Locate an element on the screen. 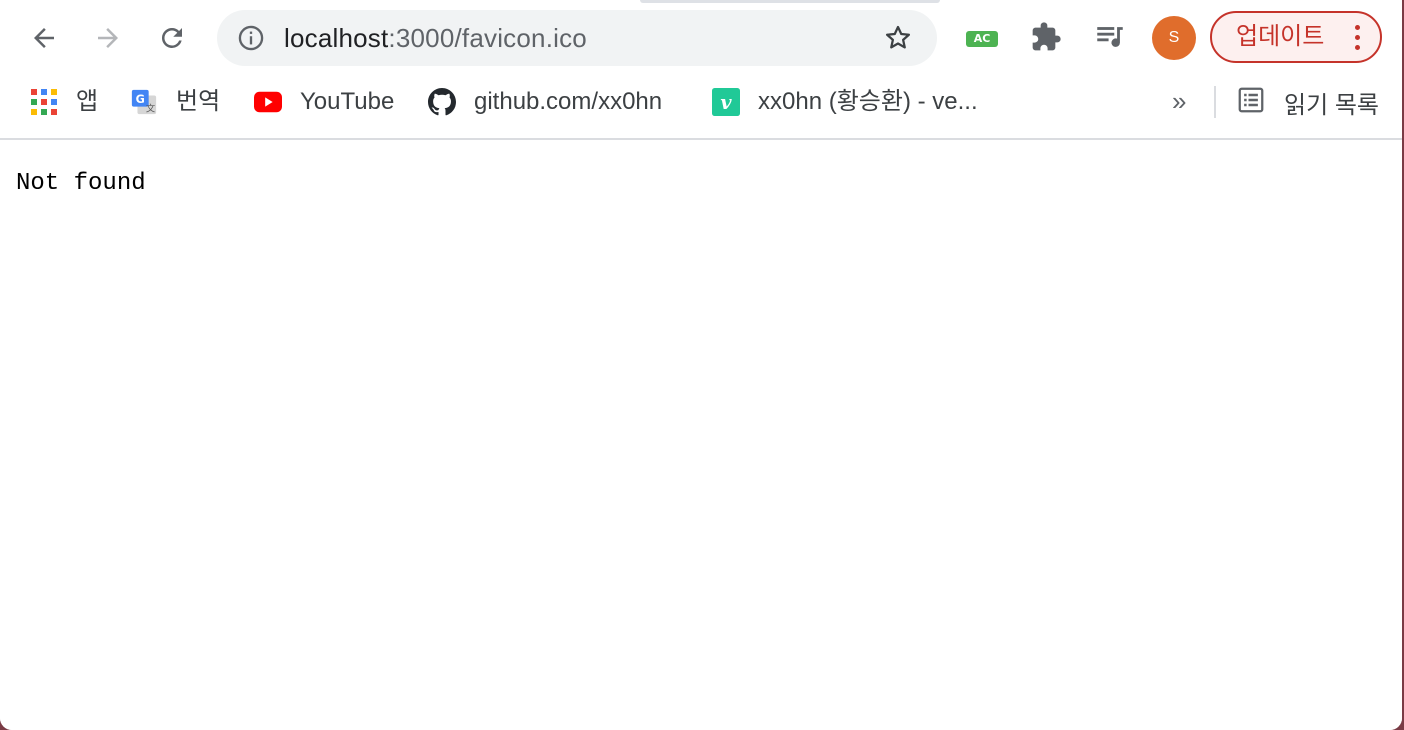 This screenshot has height=730, width=1404. back-button is located at coordinates (44, 38).